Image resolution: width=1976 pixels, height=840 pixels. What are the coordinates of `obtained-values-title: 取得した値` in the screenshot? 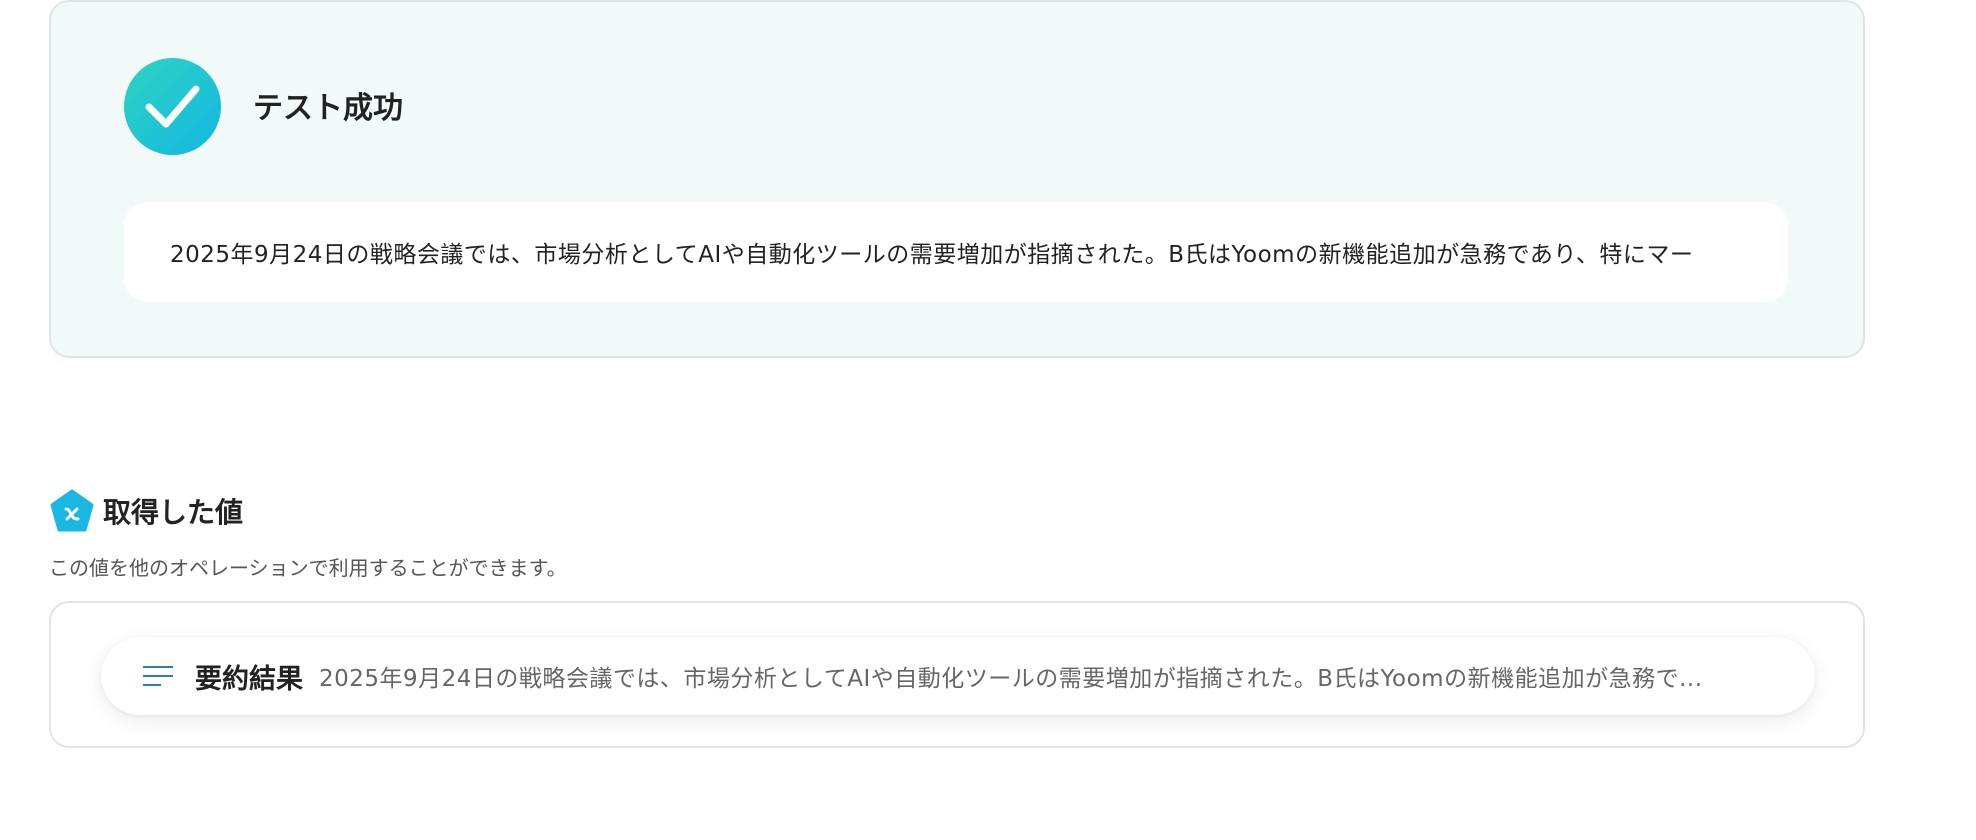 It's located at (173, 512).